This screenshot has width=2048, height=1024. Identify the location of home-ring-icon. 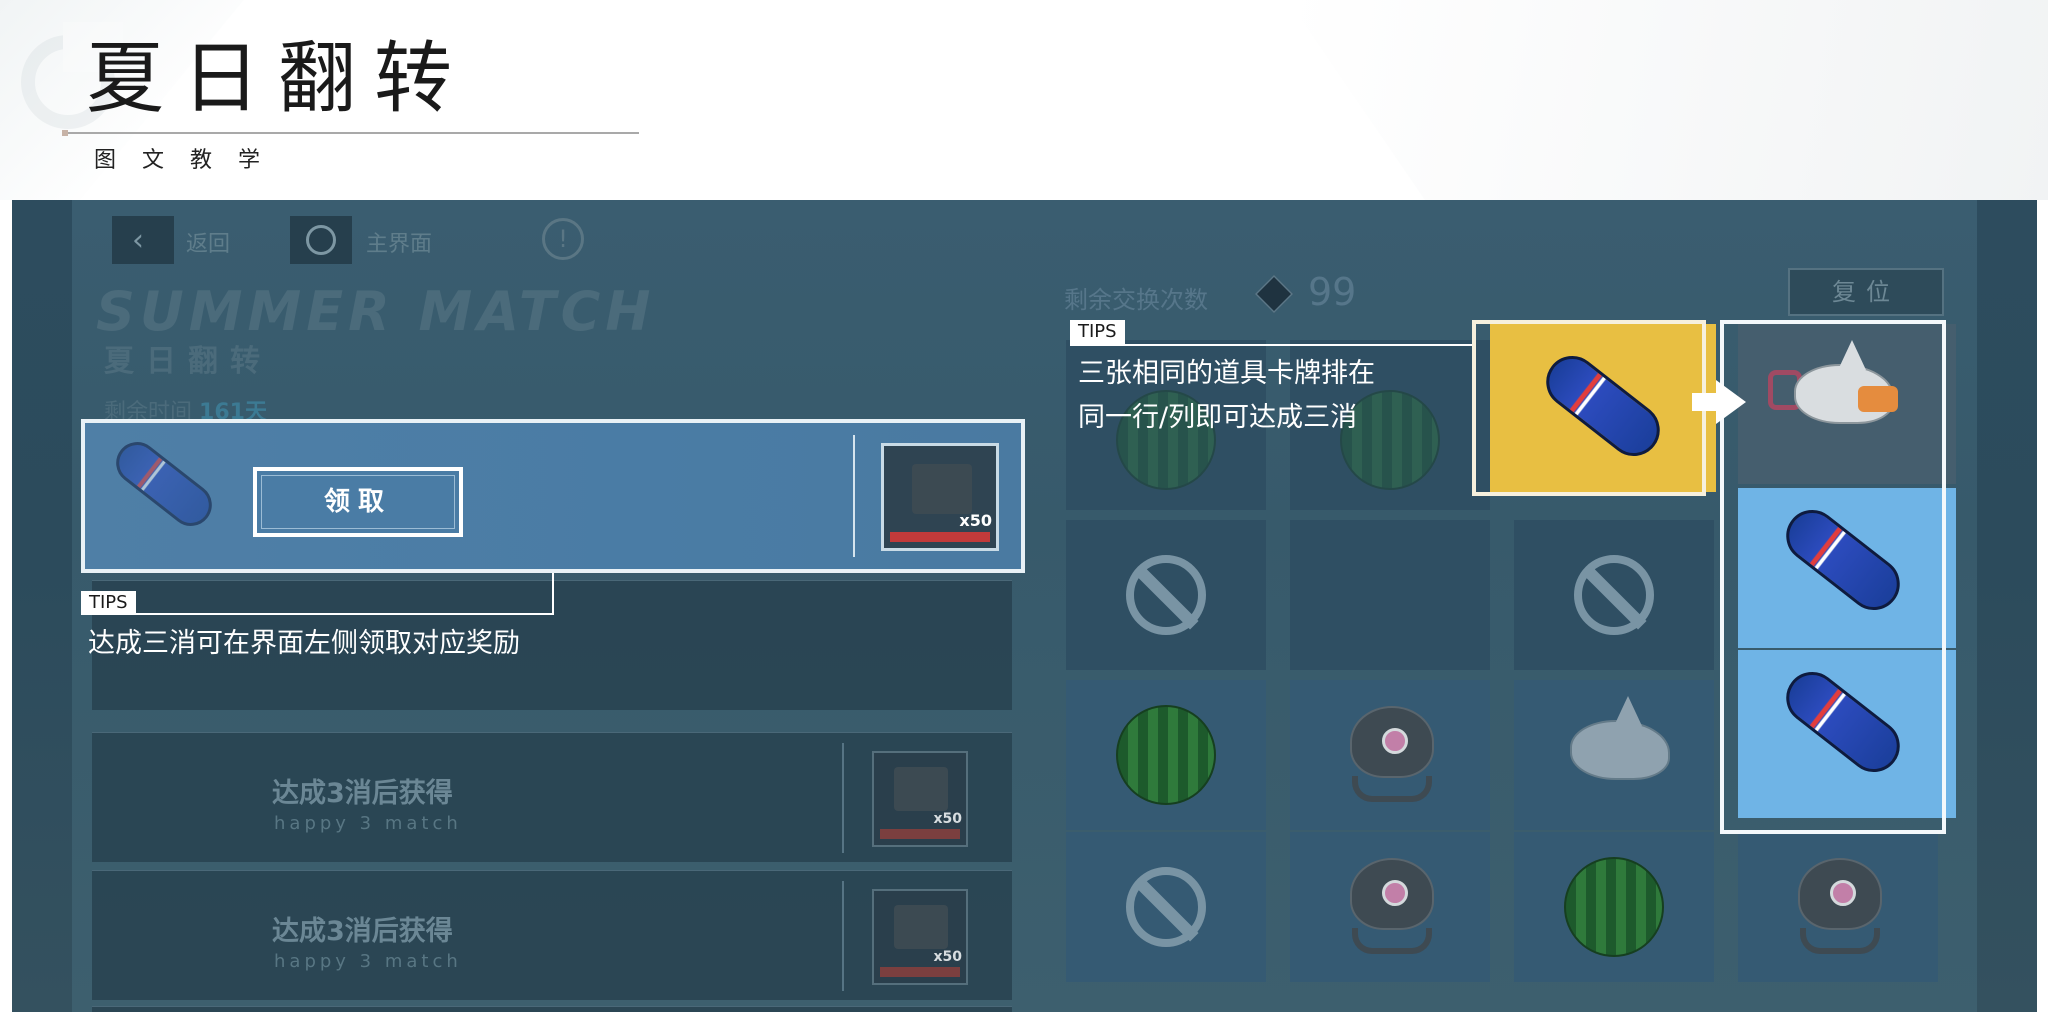
(321, 240).